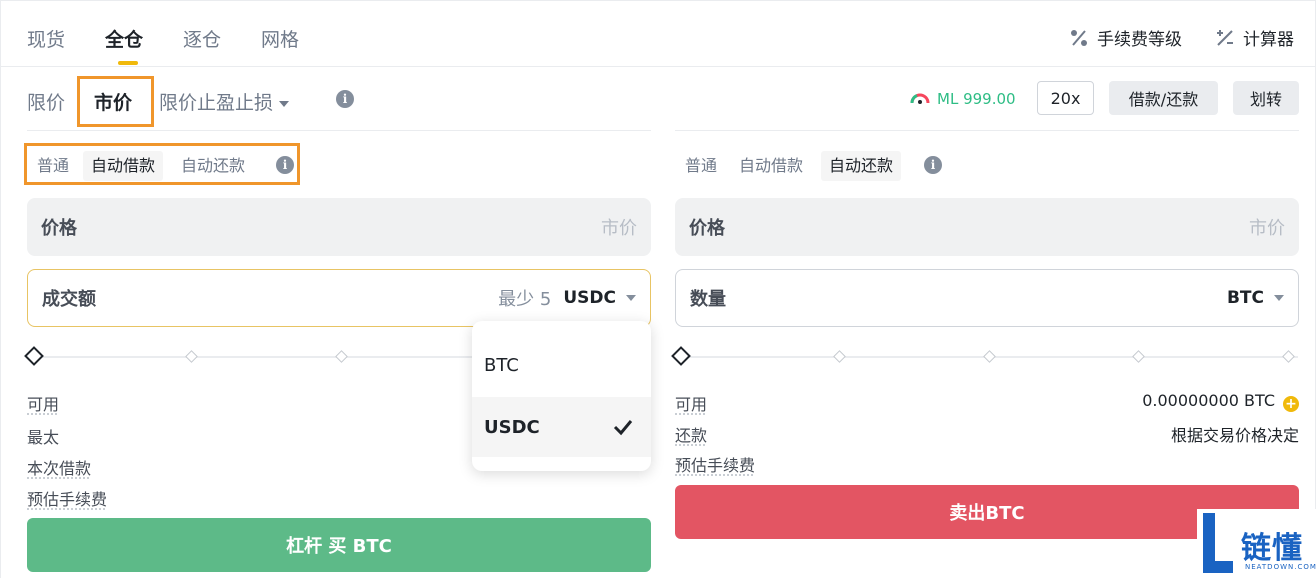 Image resolution: width=1316 pixels, height=578 pixels. Describe the element at coordinates (123, 166) in the screenshot. I see `buy-subtab-auto-borrow: 自动借款` at that location.